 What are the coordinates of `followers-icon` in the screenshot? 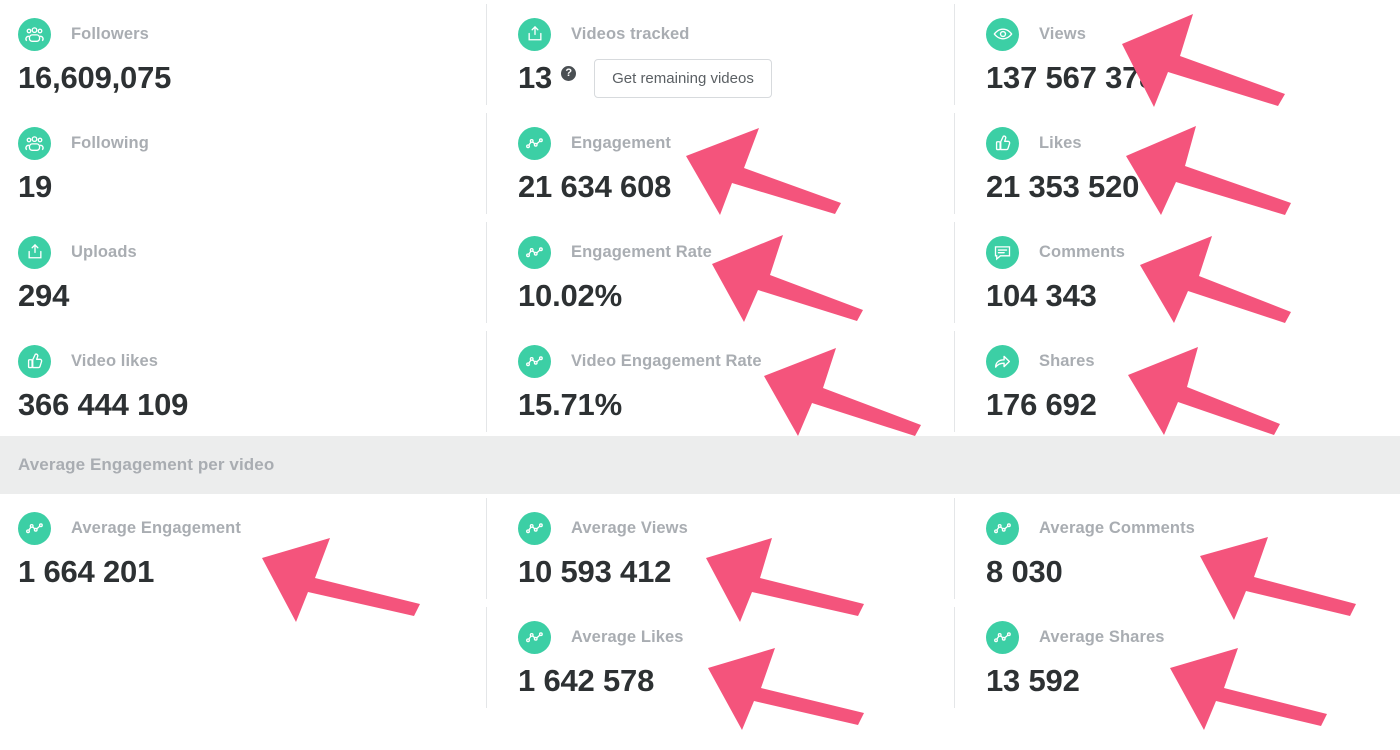 It's located at (34, 34).